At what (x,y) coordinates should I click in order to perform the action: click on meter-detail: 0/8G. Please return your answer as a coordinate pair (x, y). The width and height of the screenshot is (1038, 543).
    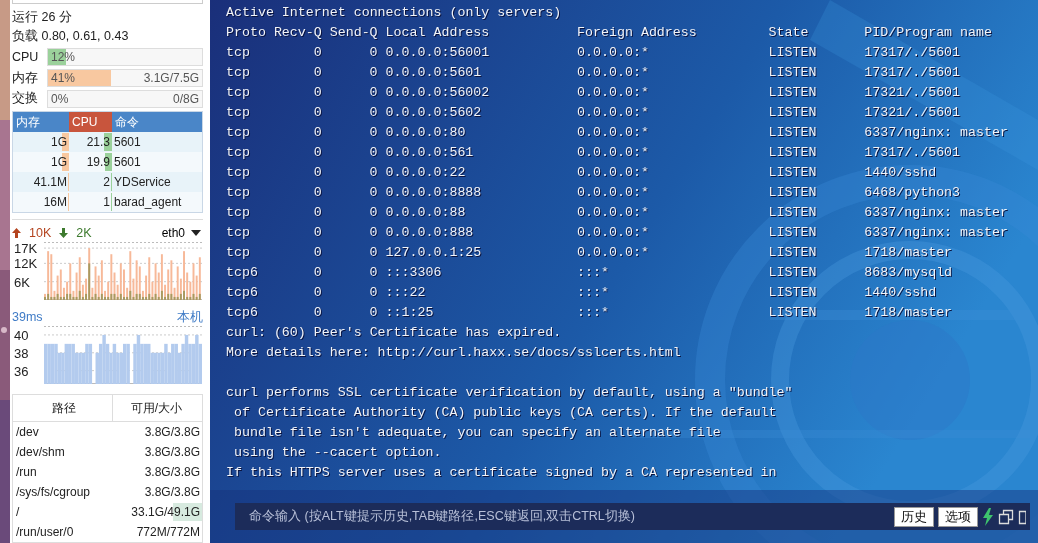
    Looking at the image, I should click on (186, 99).